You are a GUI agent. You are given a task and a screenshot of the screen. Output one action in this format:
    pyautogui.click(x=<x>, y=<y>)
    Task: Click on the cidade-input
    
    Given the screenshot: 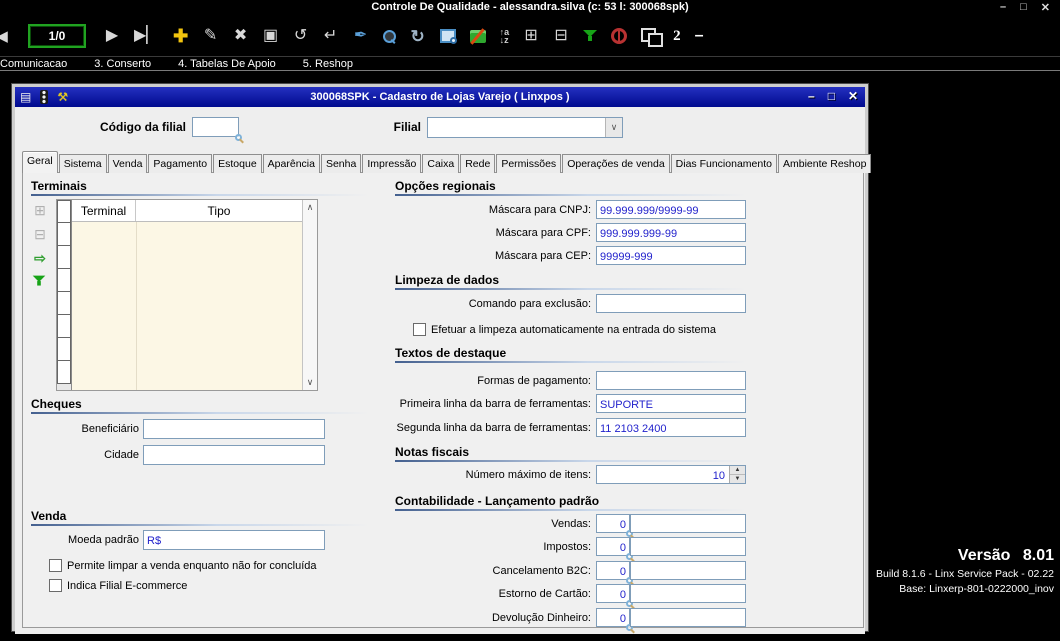 What is the action you would take?
    pyautogui.click(x=234, y=456)
    